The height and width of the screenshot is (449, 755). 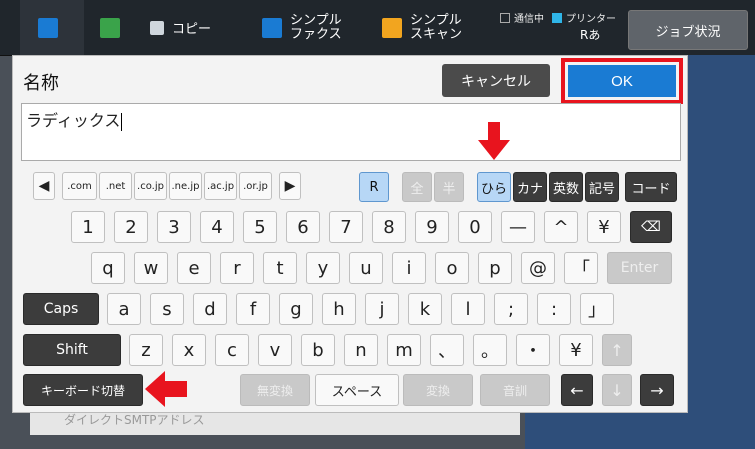 I want to click on domain-key-cojp: .co.jp, so click(x=150, y=186).